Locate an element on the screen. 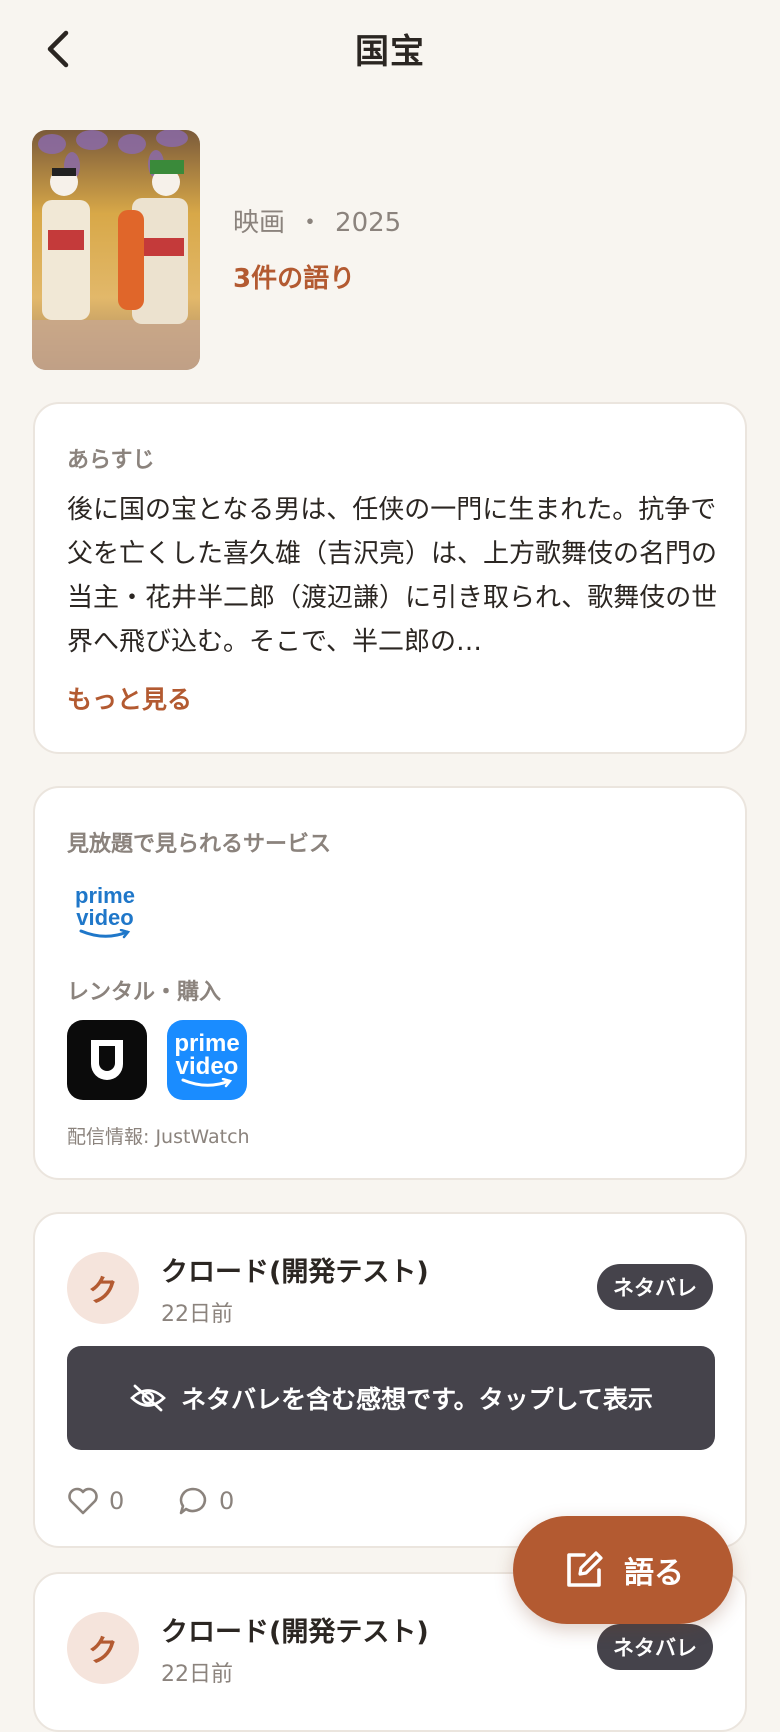 The image size is (780, 1732). streaming-credit: 配信情報: JustWatch is located at coordinates (158, 1137).